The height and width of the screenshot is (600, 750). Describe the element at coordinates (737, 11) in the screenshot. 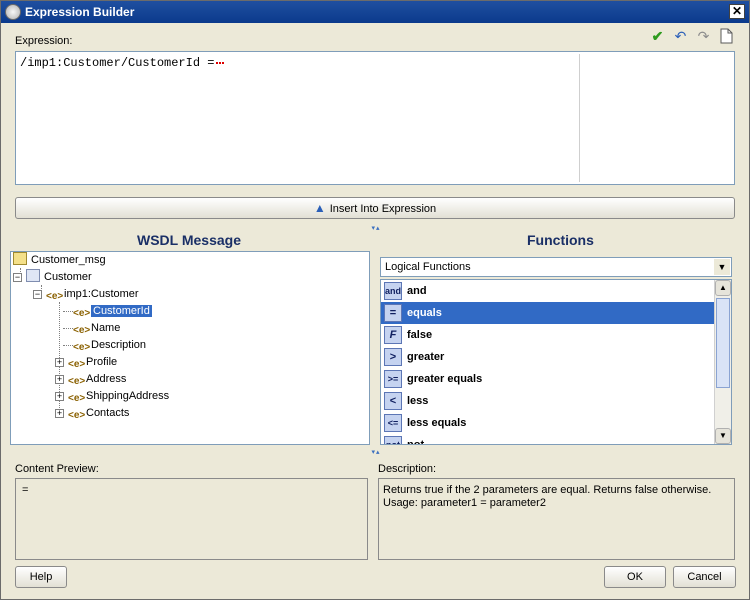

I see `close-button: ✕` at that location.